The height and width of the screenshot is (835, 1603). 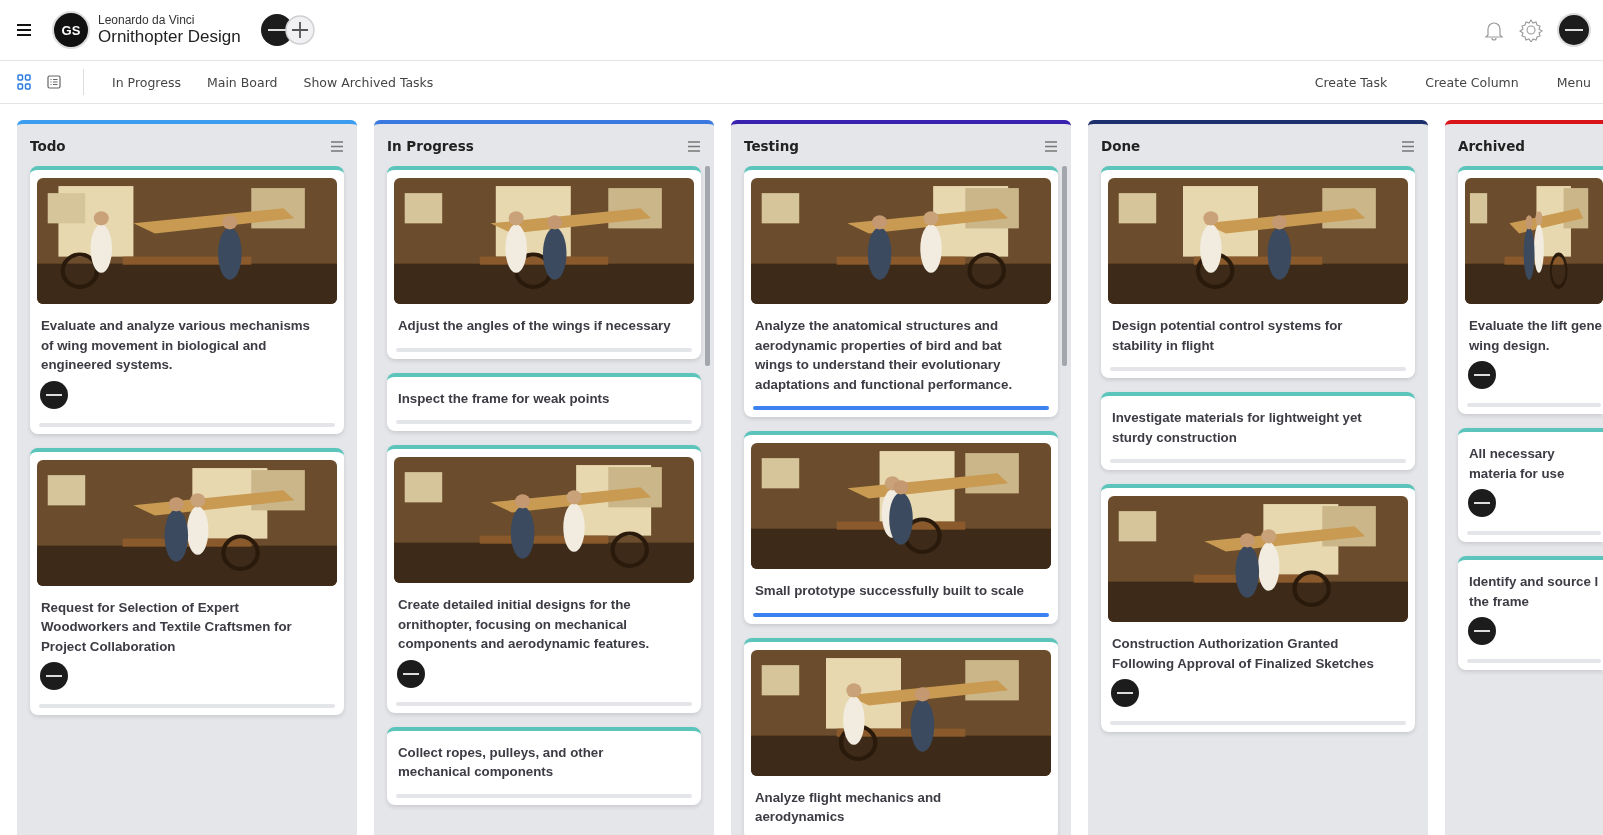 I want to click on task-card: Identify and source l the frame, so click(x=1530, y=613).